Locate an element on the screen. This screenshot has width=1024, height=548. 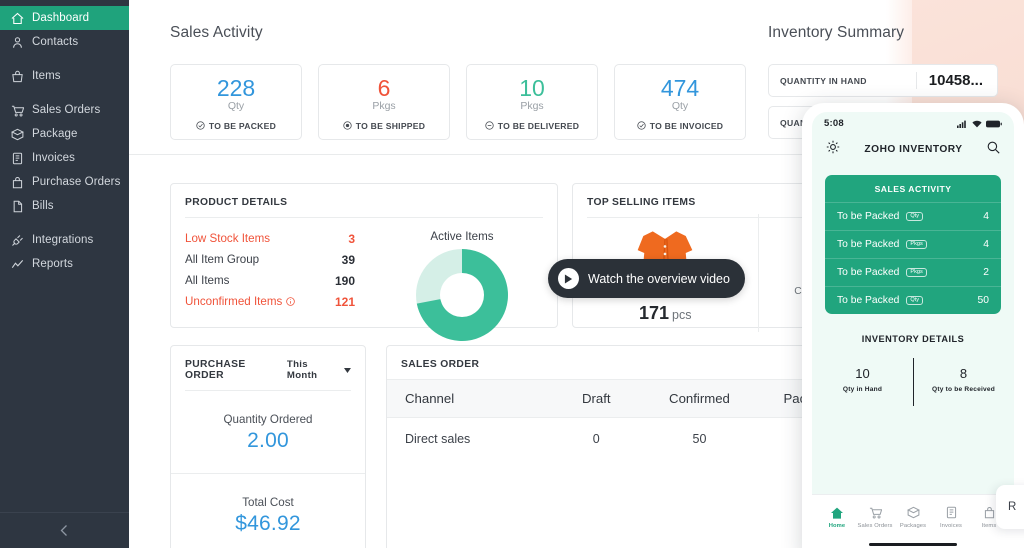
phone-sales-activity-value: 50 is located at coordinates (983, 300).